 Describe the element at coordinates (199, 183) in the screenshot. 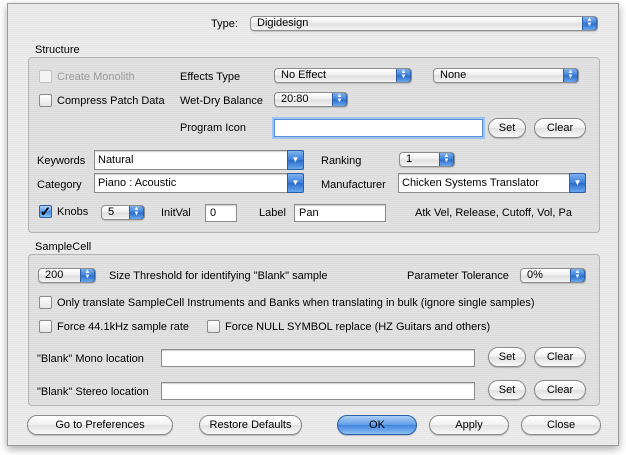

I see `category-combo: Piano : Acoustic ▼` at that location.